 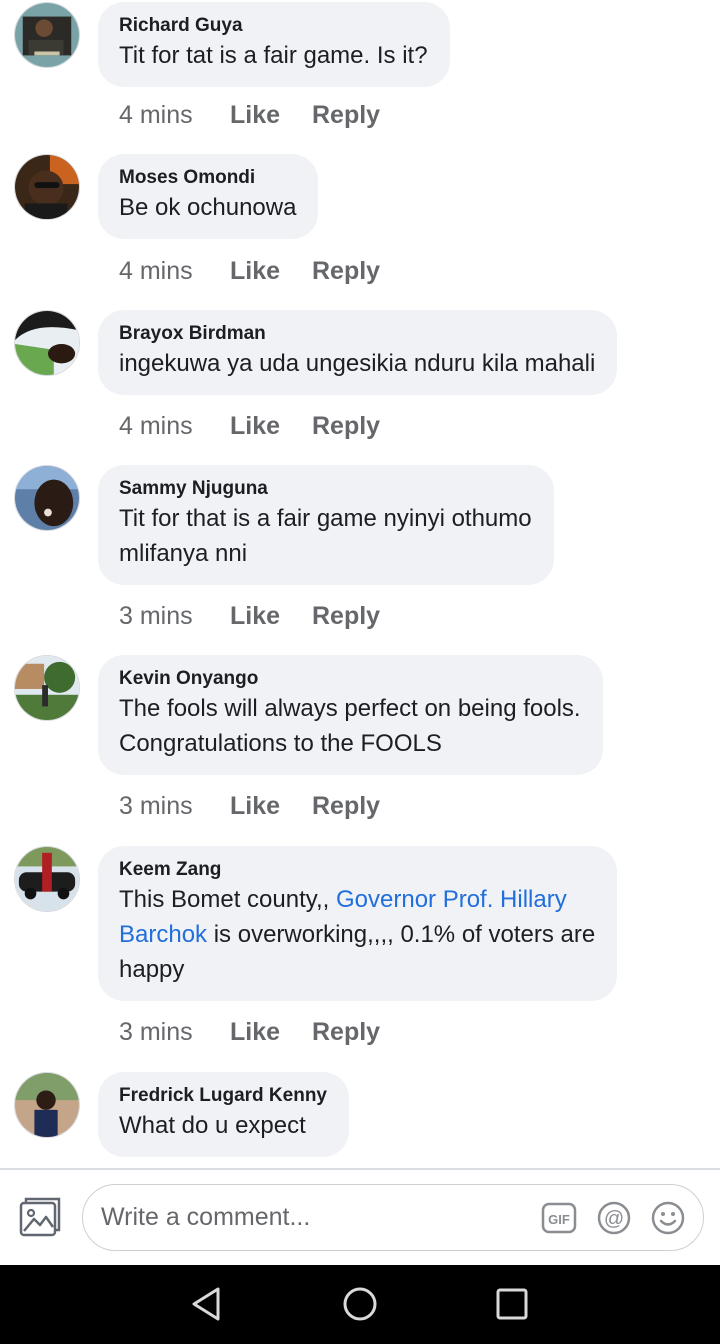 I want to click on comment-text-segment: is overworking,,,, 0.1% of voters are, so click(x=401, y=934).